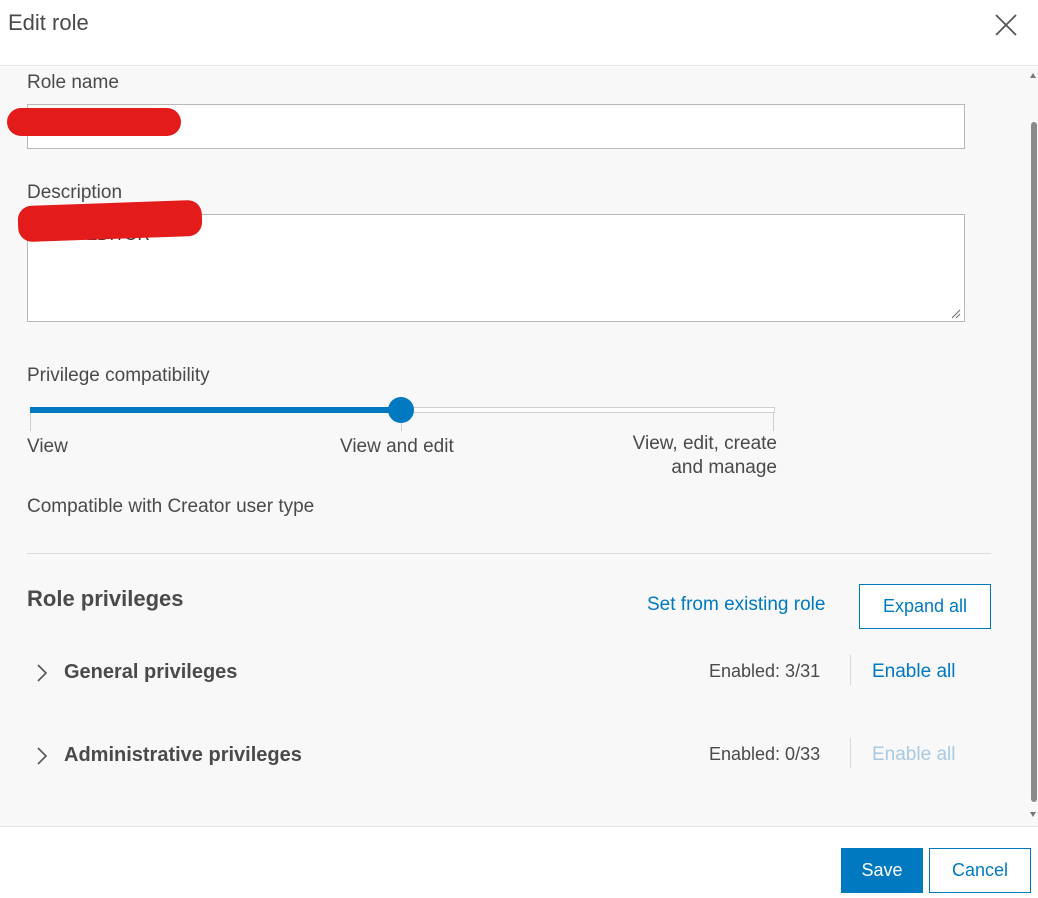 The height and width of the screenshot is (898, 1038). I want to click on expand-all-button: Expand all, so click(925, 606).